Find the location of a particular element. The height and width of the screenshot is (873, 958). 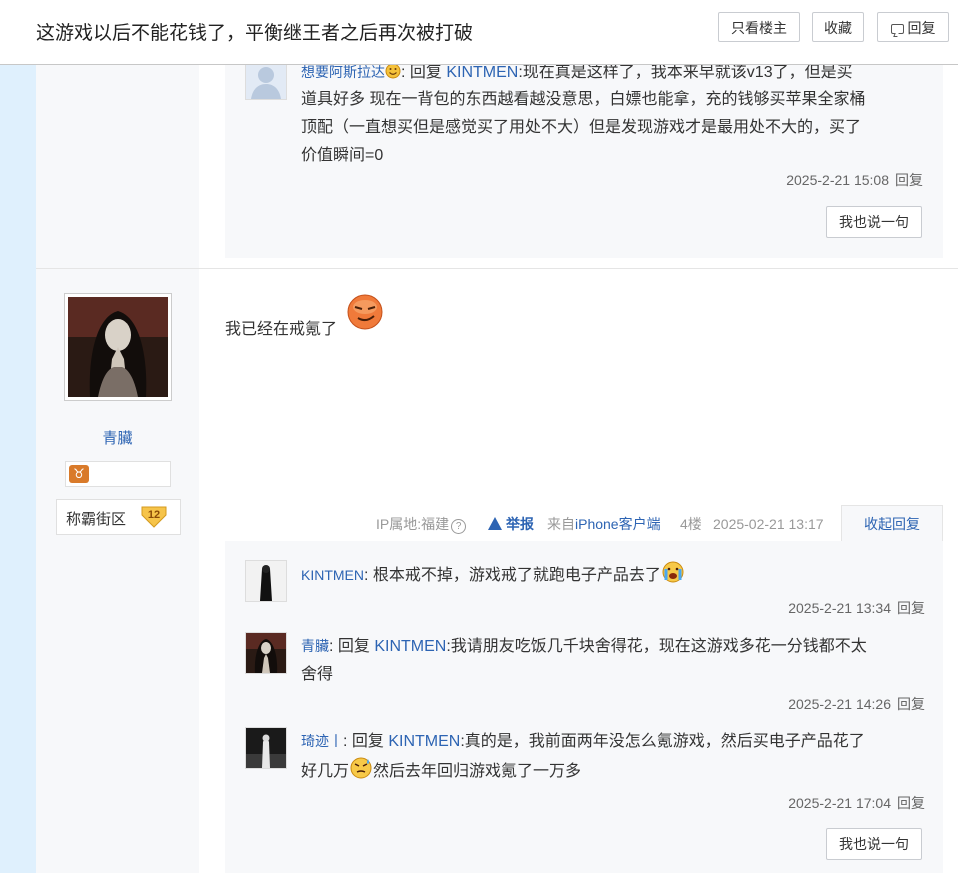

only-author-button: 只看楼主 is located at coordinates (759, 27).